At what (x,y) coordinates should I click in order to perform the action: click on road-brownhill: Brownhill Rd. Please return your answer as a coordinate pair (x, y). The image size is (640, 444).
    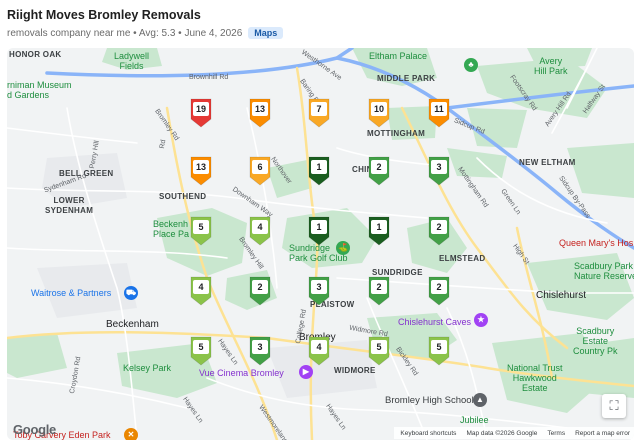
    Looking at the image, I should click on (209, 77).